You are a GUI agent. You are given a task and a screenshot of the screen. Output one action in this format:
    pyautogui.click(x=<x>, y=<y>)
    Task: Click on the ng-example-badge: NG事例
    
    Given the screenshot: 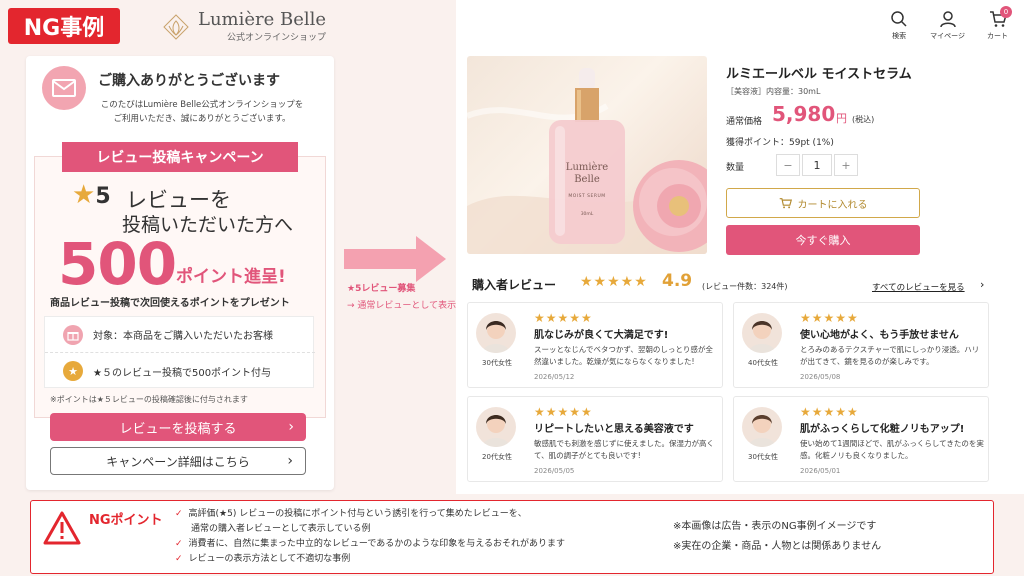 What is the action you would take?
    pyautogui.click(x=64, y=26)
    